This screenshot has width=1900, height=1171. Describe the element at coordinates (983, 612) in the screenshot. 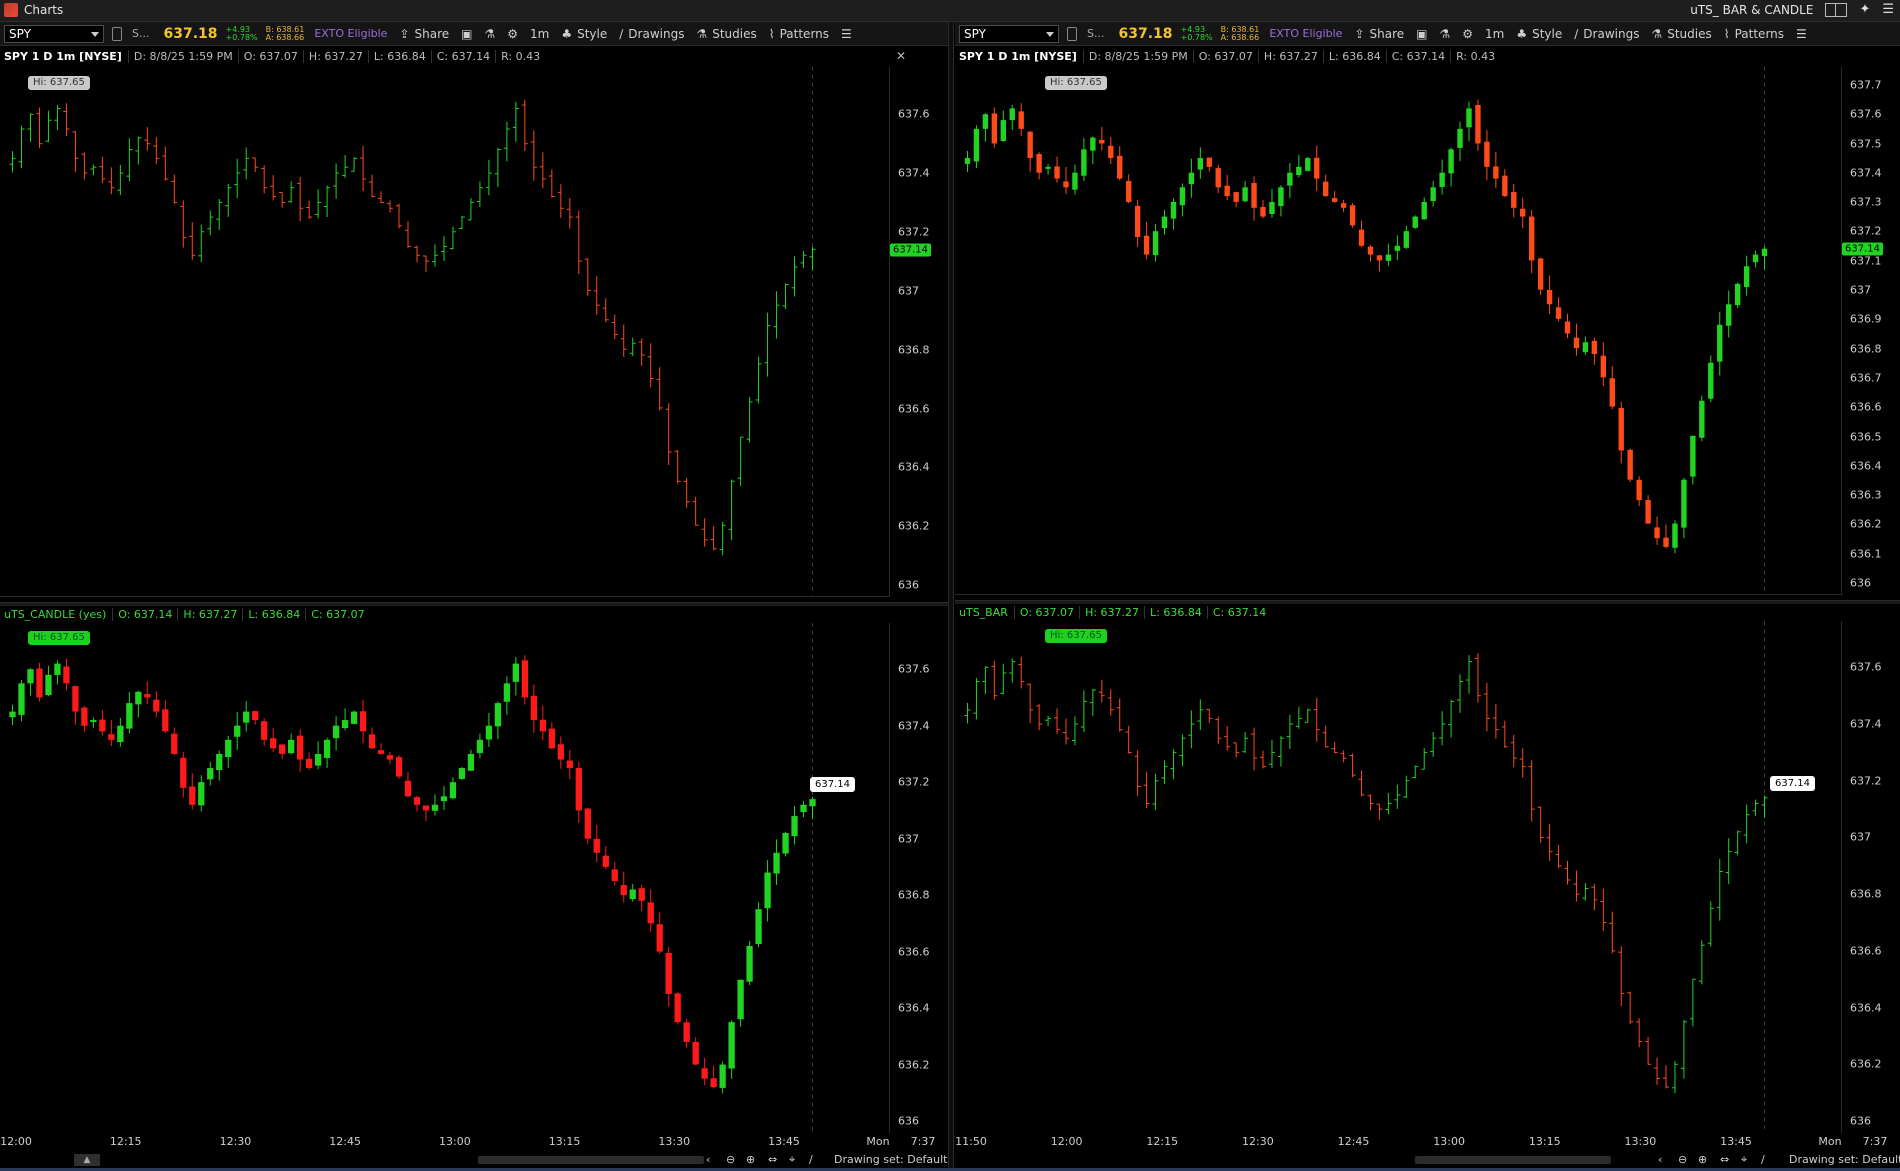

I see `study-title: uTS_BAR` at that location.